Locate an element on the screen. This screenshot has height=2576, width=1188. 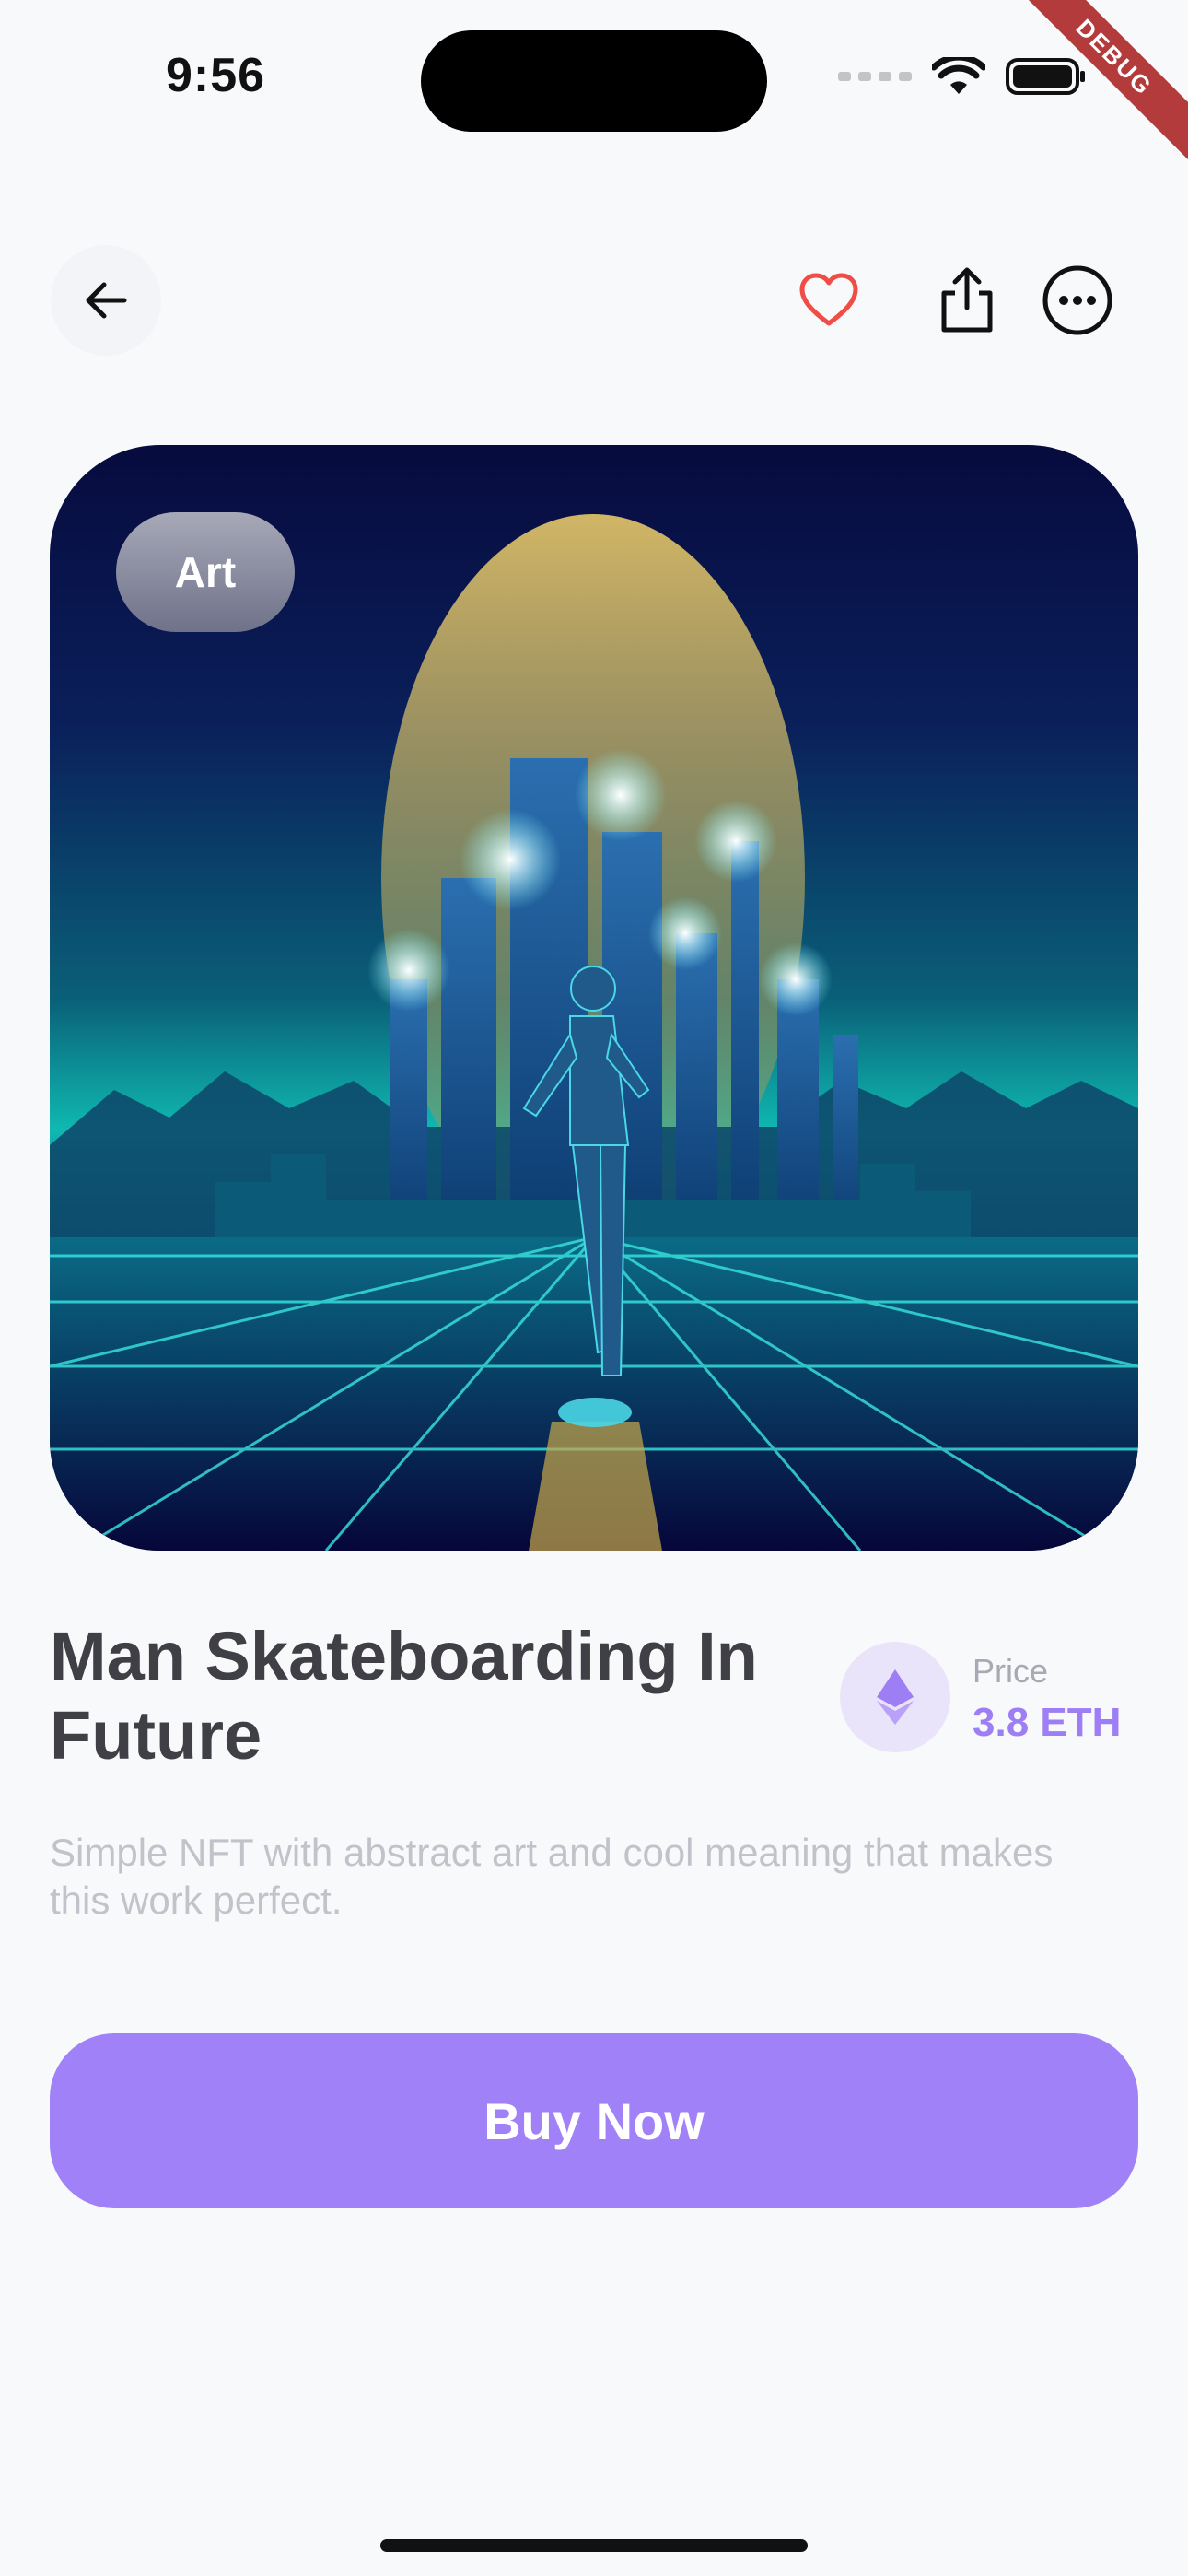
ethereum-icon is located at coordinates (895, 1697).